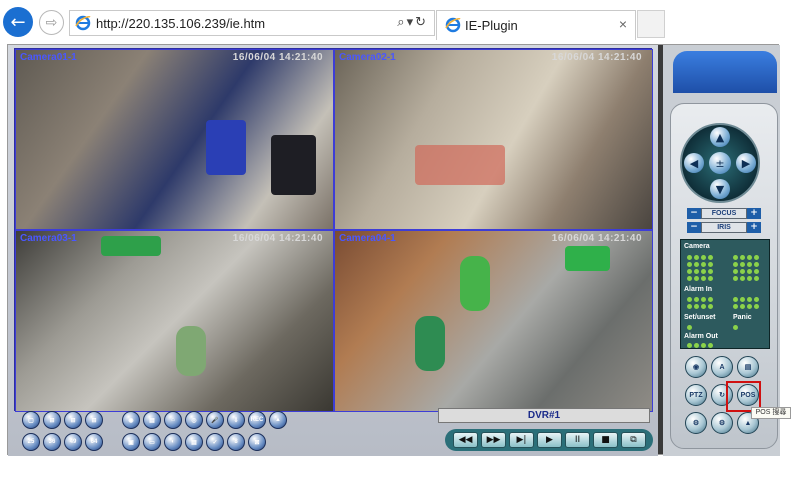 The width and height of the screenshot is (800, 500). I want to click on dvr-name-bar: DVR#1, so click(544, 415).